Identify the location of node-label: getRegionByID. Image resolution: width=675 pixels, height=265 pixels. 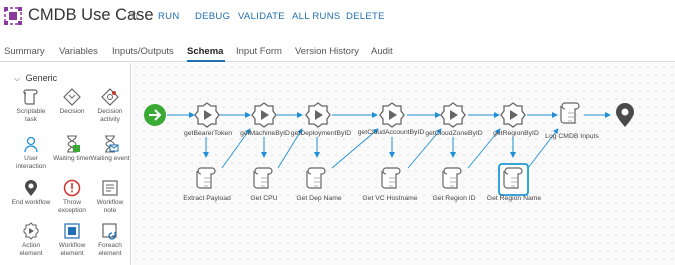
(516, 133).